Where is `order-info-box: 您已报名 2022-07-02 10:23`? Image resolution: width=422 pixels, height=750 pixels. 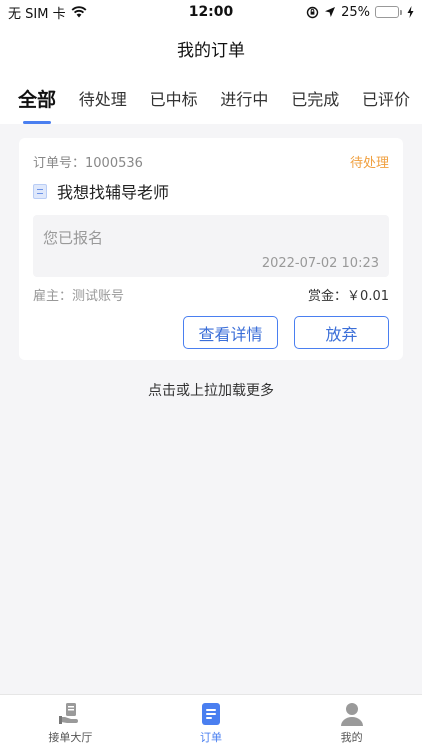
order-info-box: 您已报名 2022-07-02 10:23 is located at coordinates (211, 246).